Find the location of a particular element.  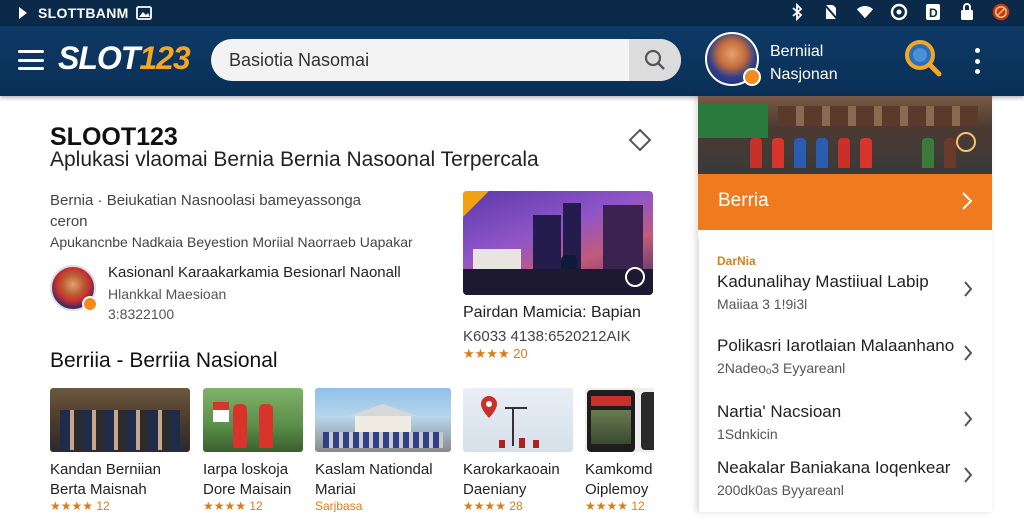

card-title: Kamkomd is located at coordinates (619, 469).